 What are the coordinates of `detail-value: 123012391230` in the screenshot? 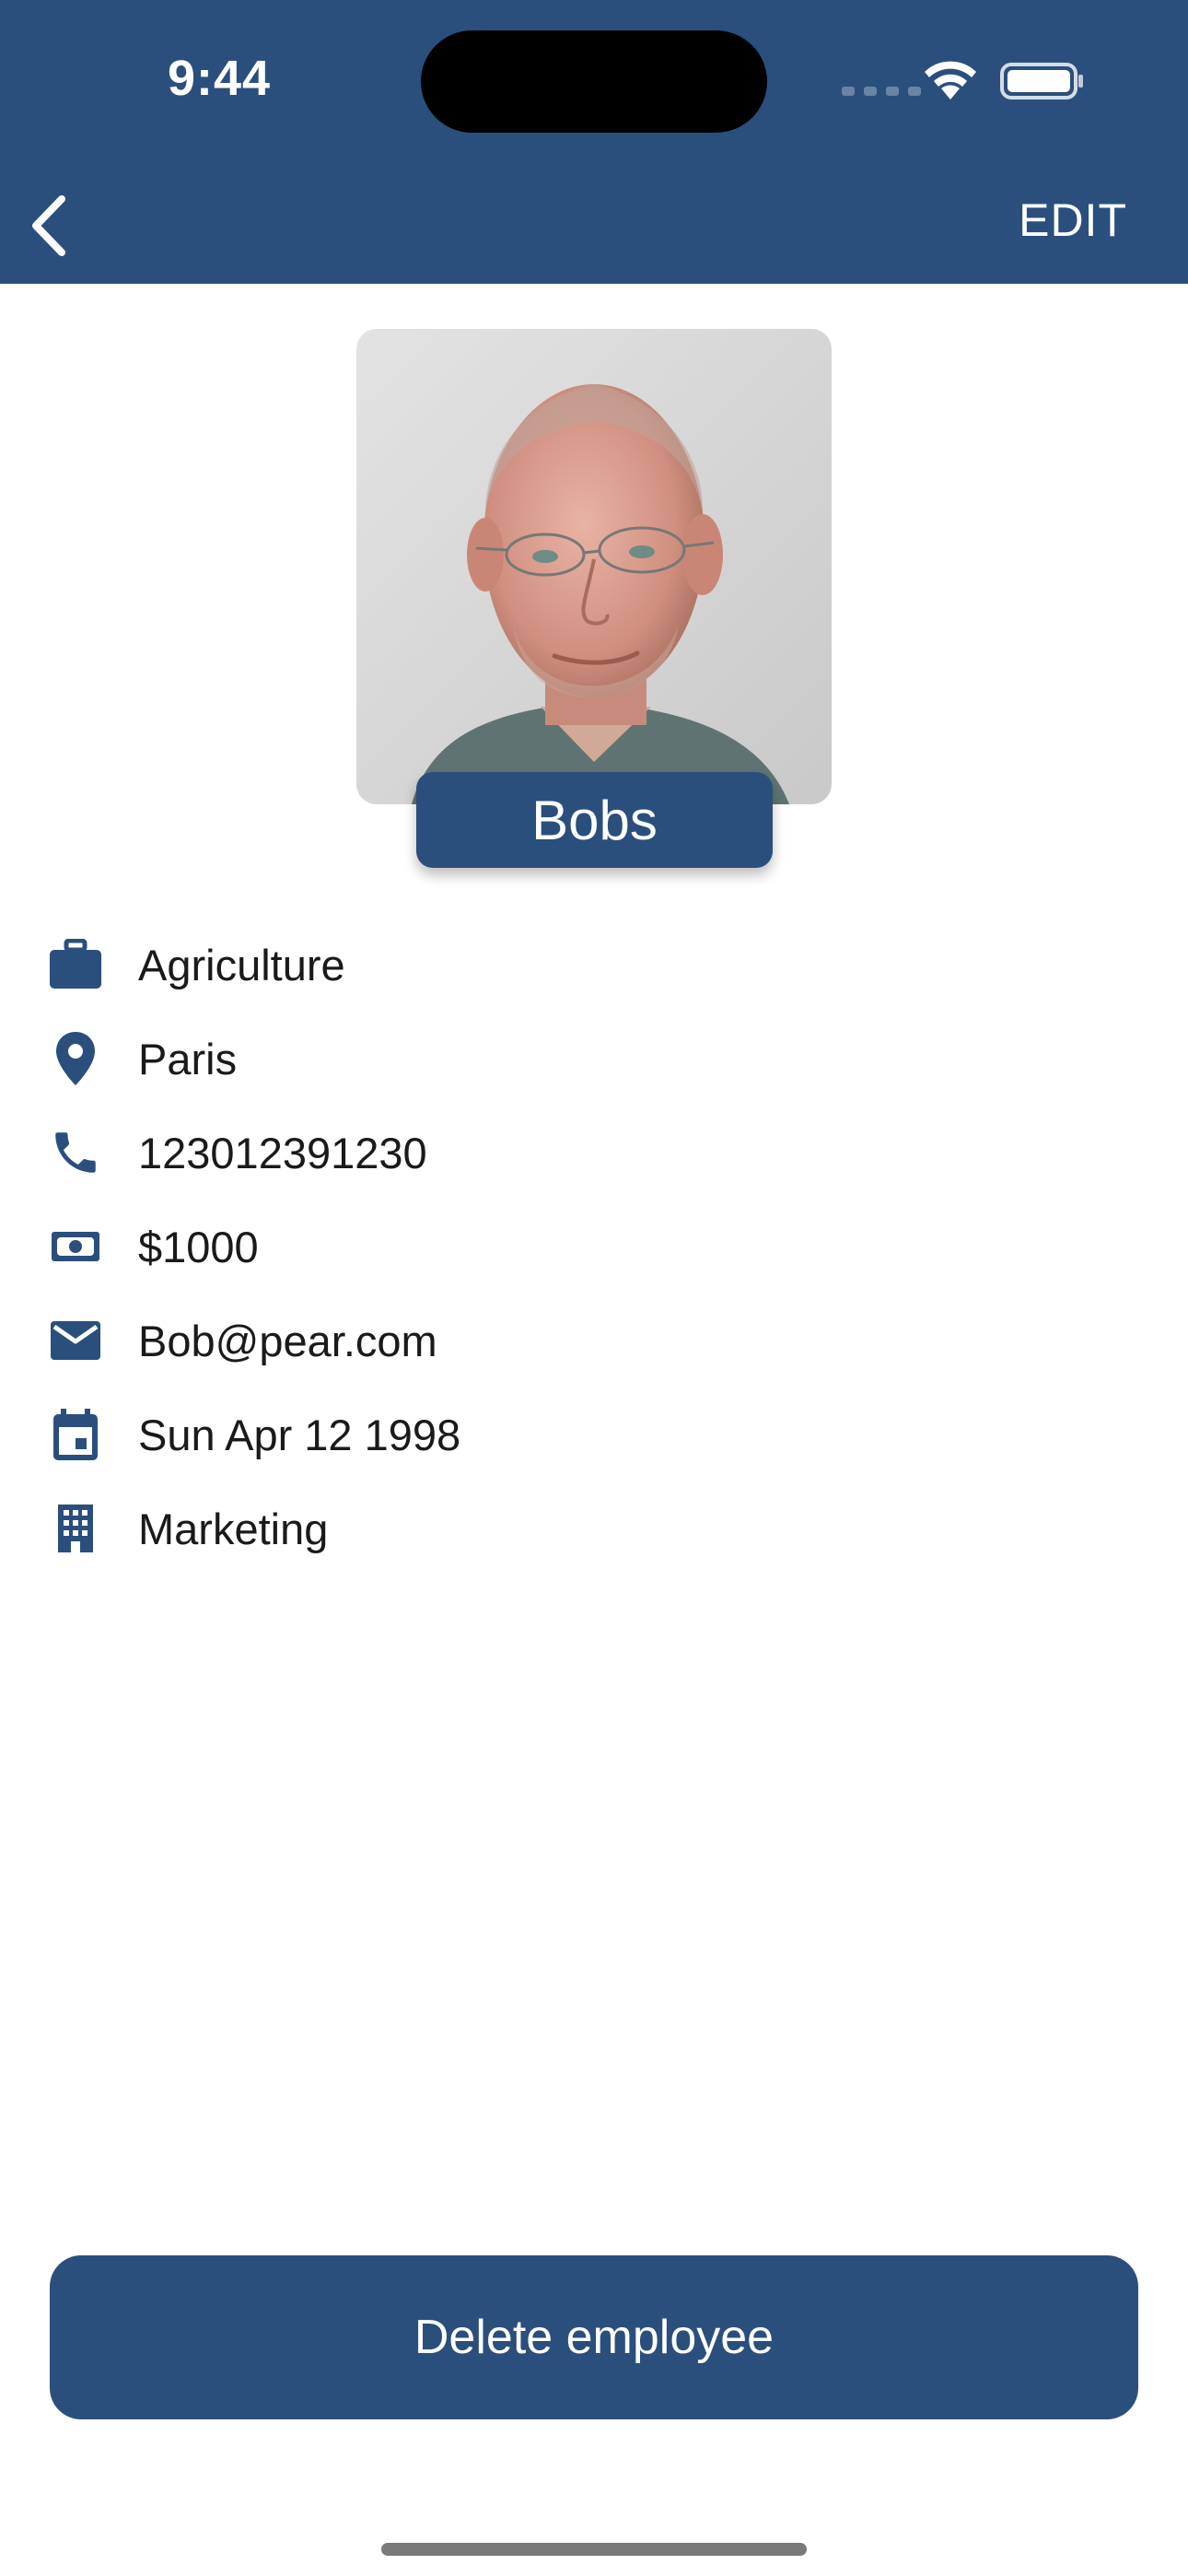 It's located at (282, 1152).